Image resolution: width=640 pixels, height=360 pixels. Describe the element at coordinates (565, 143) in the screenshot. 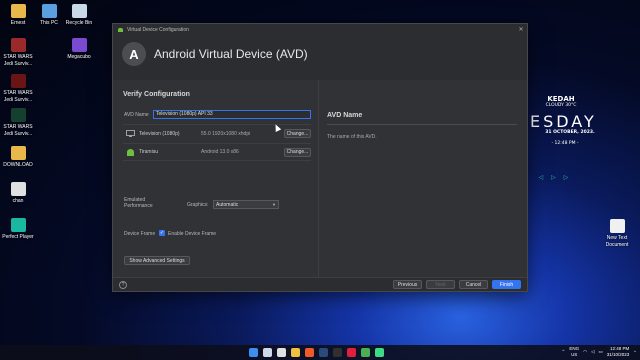

I see `widget-time: - 12:48 PM -` at that location.